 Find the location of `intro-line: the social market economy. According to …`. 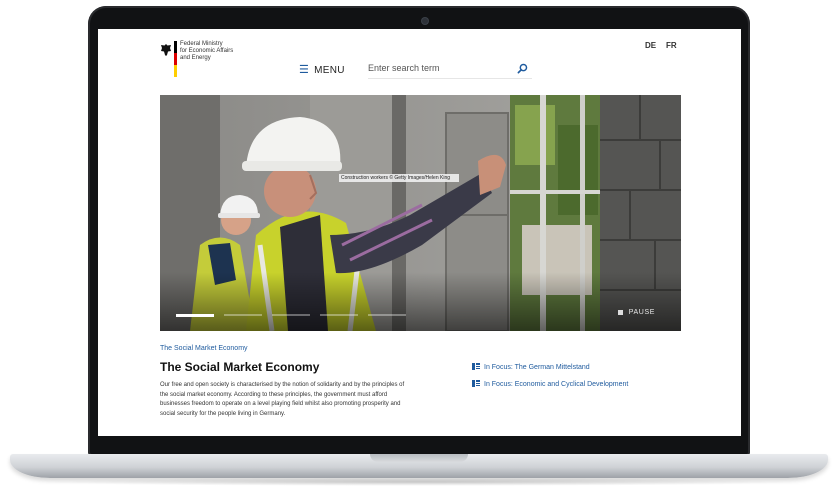

intro-line: the social market economy. According to … is located at coordinates (274, 394).